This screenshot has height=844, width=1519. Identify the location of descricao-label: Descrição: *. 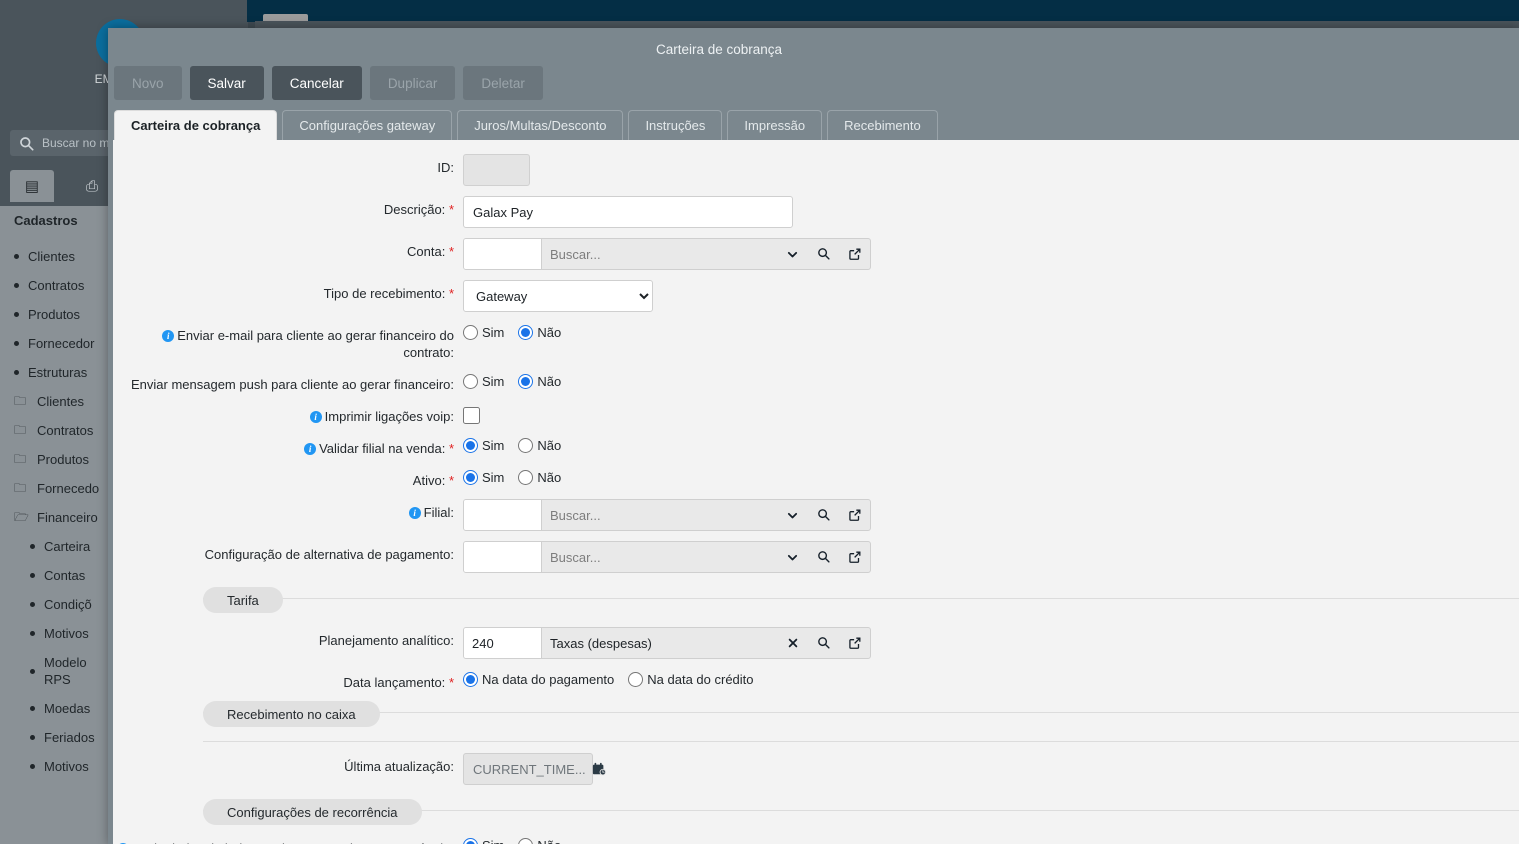
(418, 209).